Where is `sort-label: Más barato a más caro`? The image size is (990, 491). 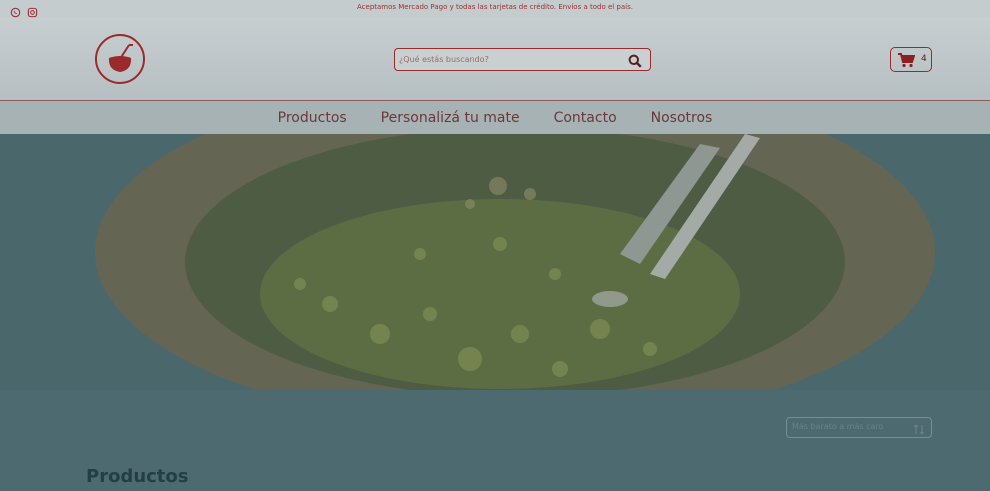
sort-label: Más barato a más caro is located at coordinates (838, 426).